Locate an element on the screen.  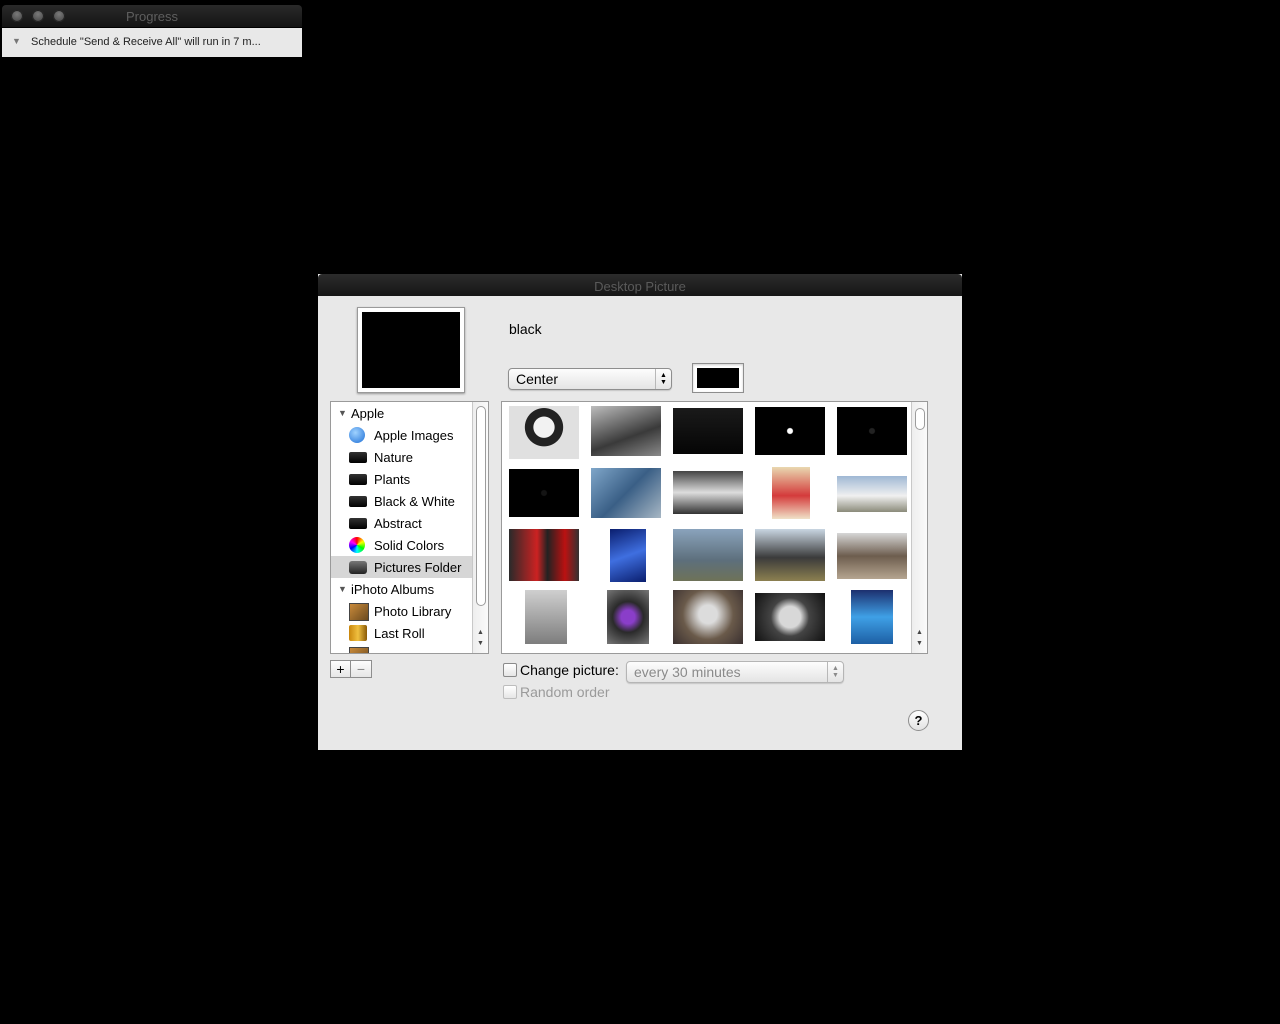
change-interval-value: every 30 minutes is located at coordinates (687, 672).